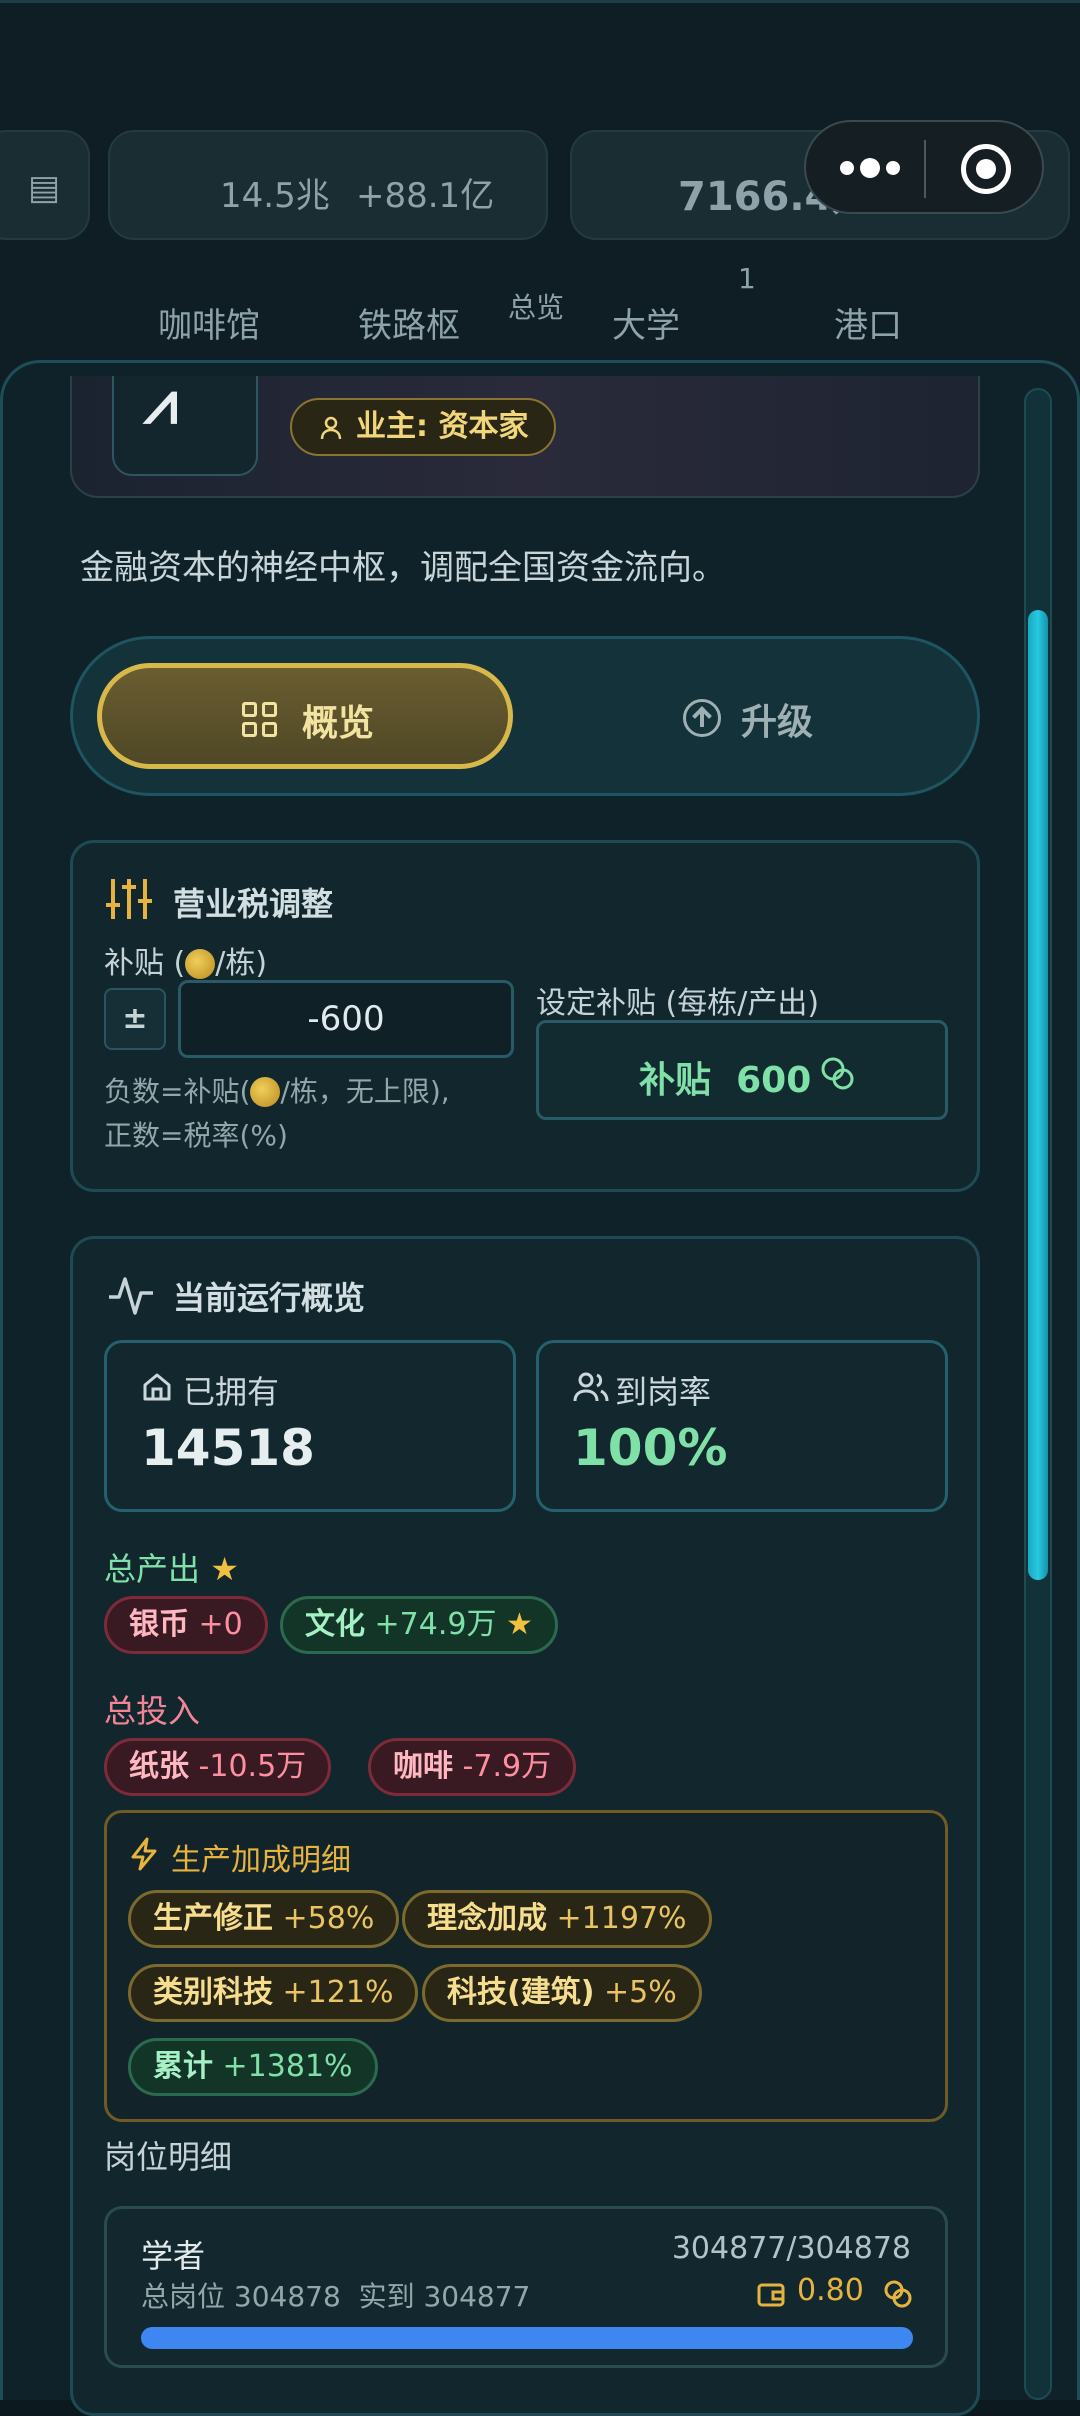 The image size is (1080, 2416). I want to click on tab-overview-label: 概览, so click(338, 723).